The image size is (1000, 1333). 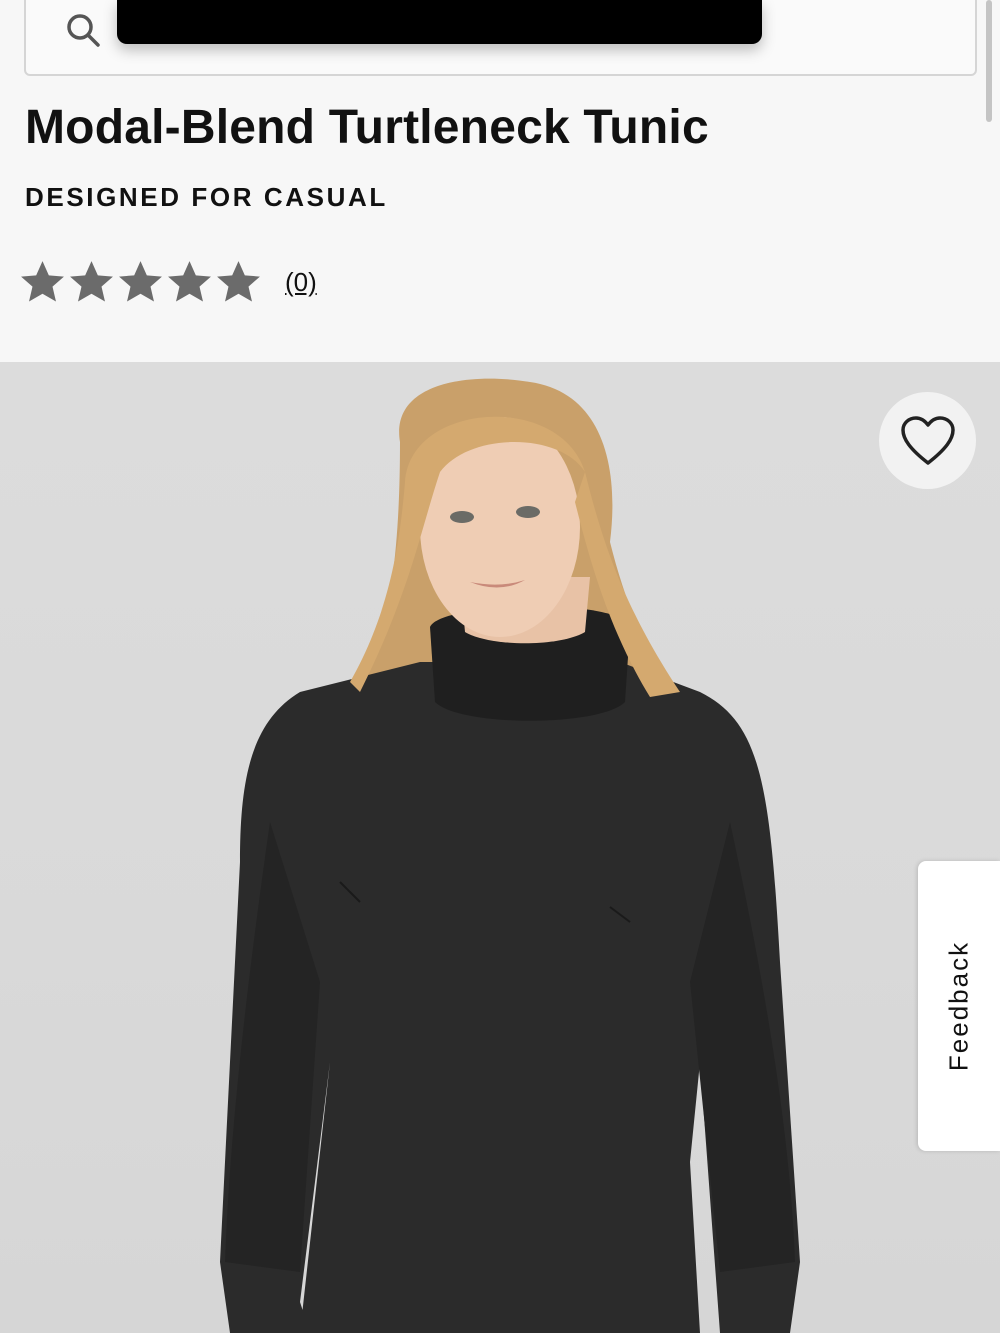 What do you see at coordinates (301, 282) in the screenshot?
I see `review-count-link: (0)` at bounding box center [301, 282].